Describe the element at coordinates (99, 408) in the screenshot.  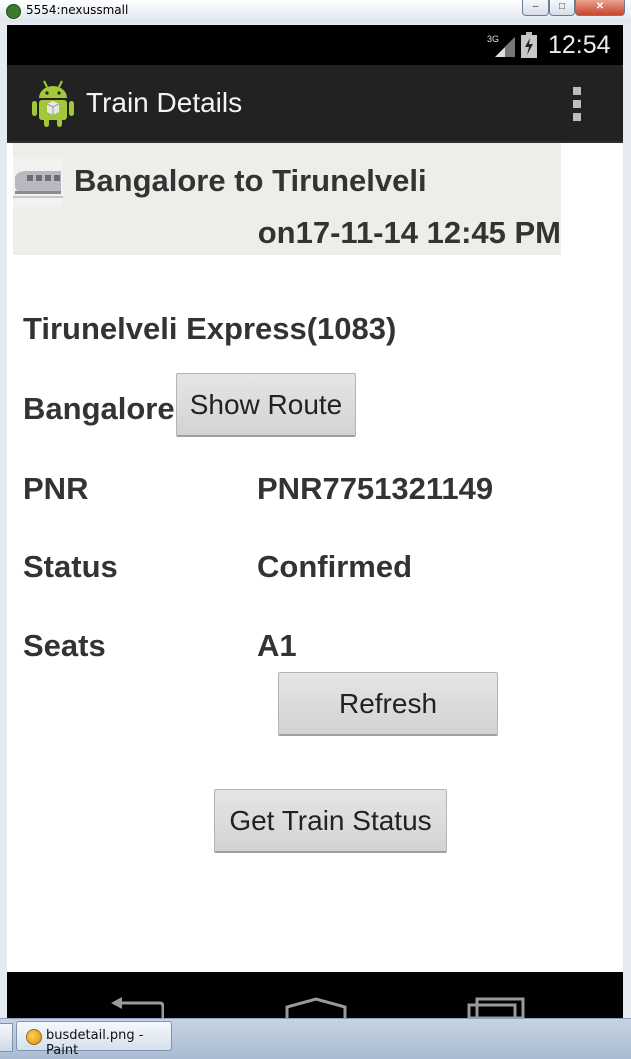
I see `origin-station: Bangalore` at that location.